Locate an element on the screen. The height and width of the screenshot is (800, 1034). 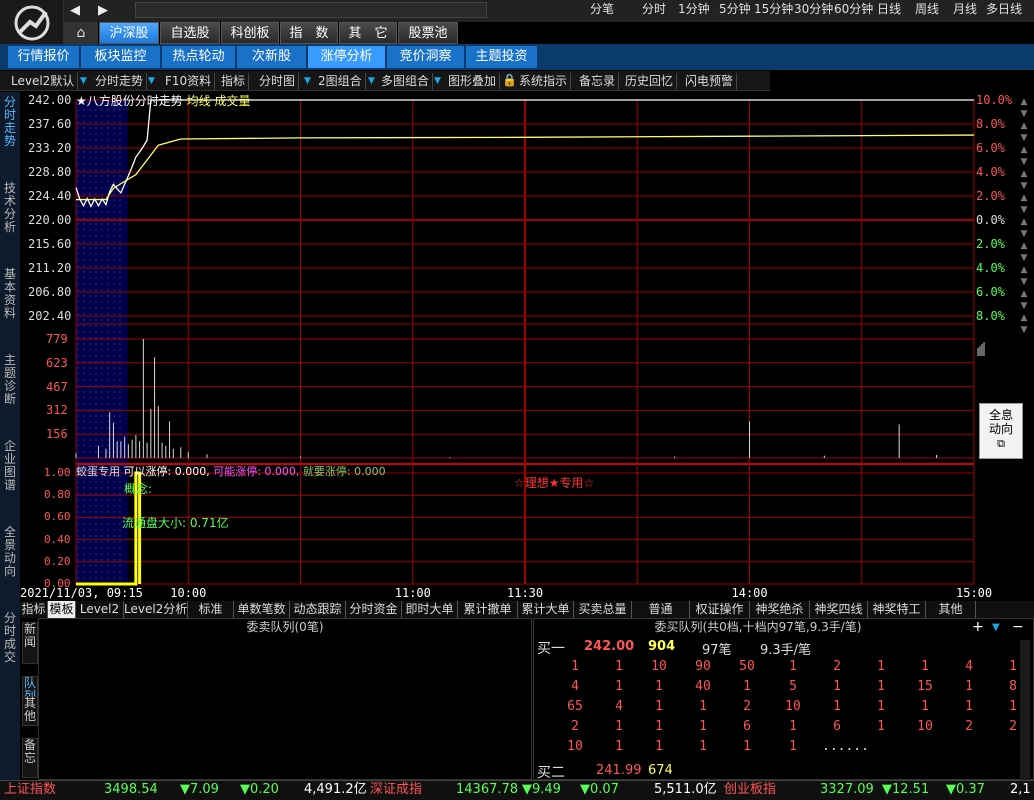
vtab-basic: 基本资料 is located at coordinates (10, 294).